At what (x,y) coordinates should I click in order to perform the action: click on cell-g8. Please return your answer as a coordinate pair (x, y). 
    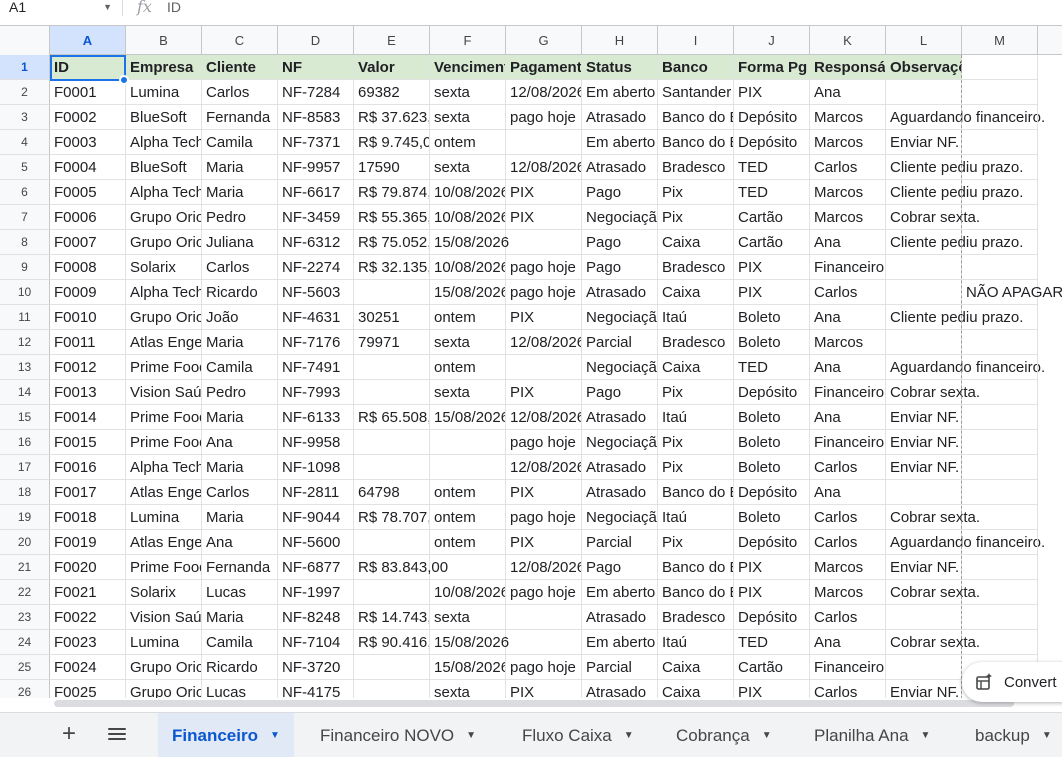
    Looking at the image, I should click on (544, 242).